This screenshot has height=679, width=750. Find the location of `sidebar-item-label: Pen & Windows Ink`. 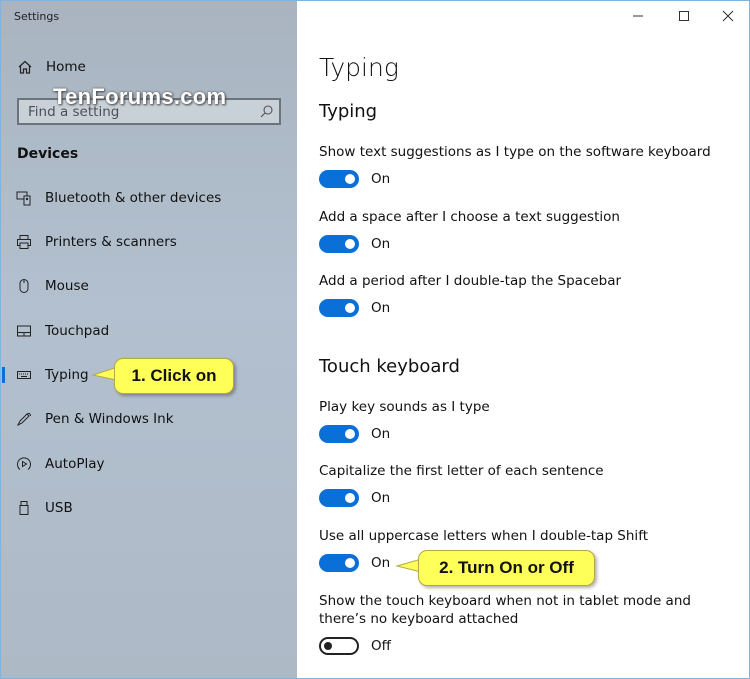

sidebar-item-label: Pen & Windows Ink is located at coordinates (109, 419).